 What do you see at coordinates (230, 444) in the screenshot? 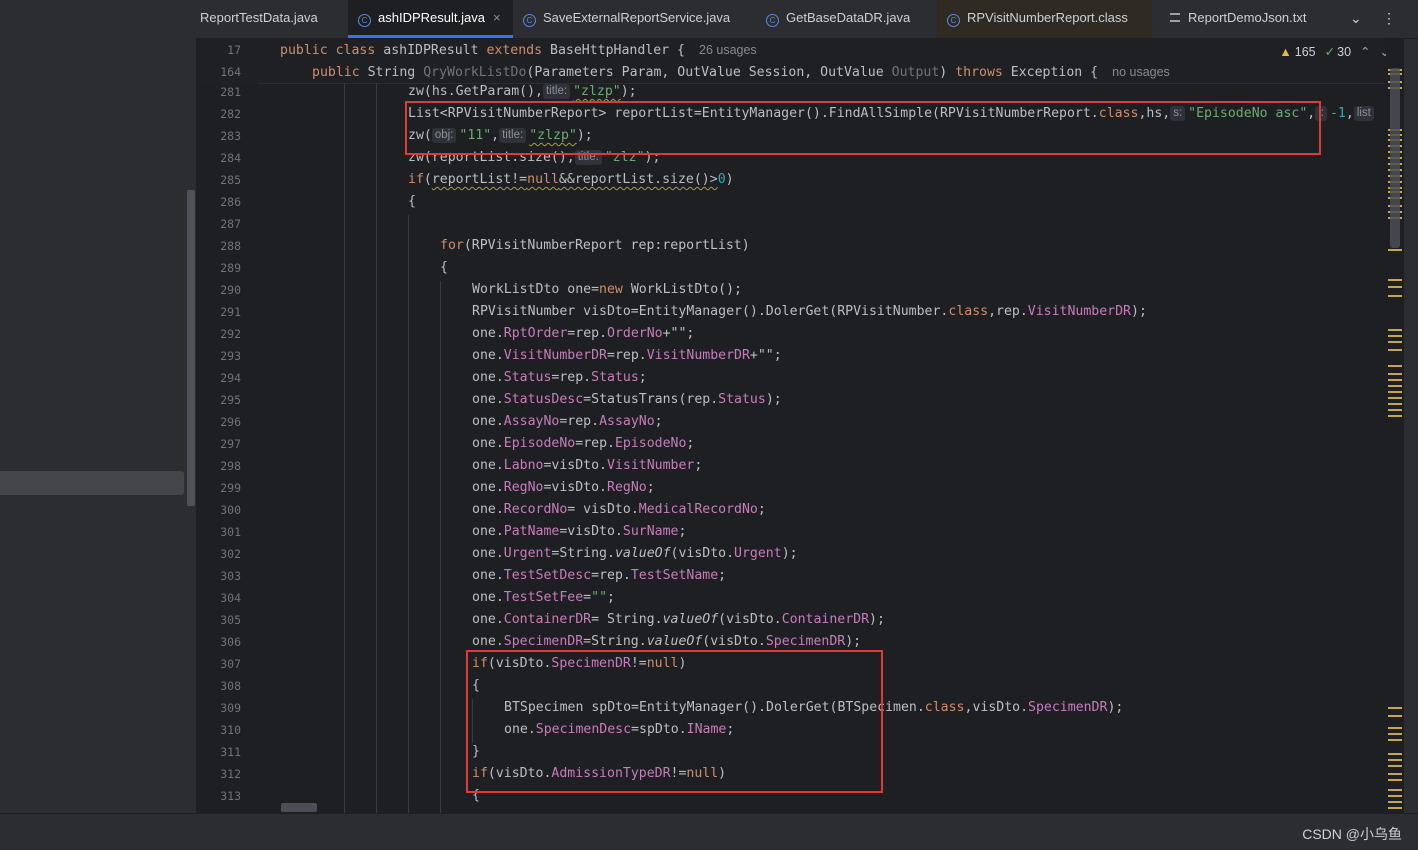
I see `line-number: 297` at bounding box center [230, 444].